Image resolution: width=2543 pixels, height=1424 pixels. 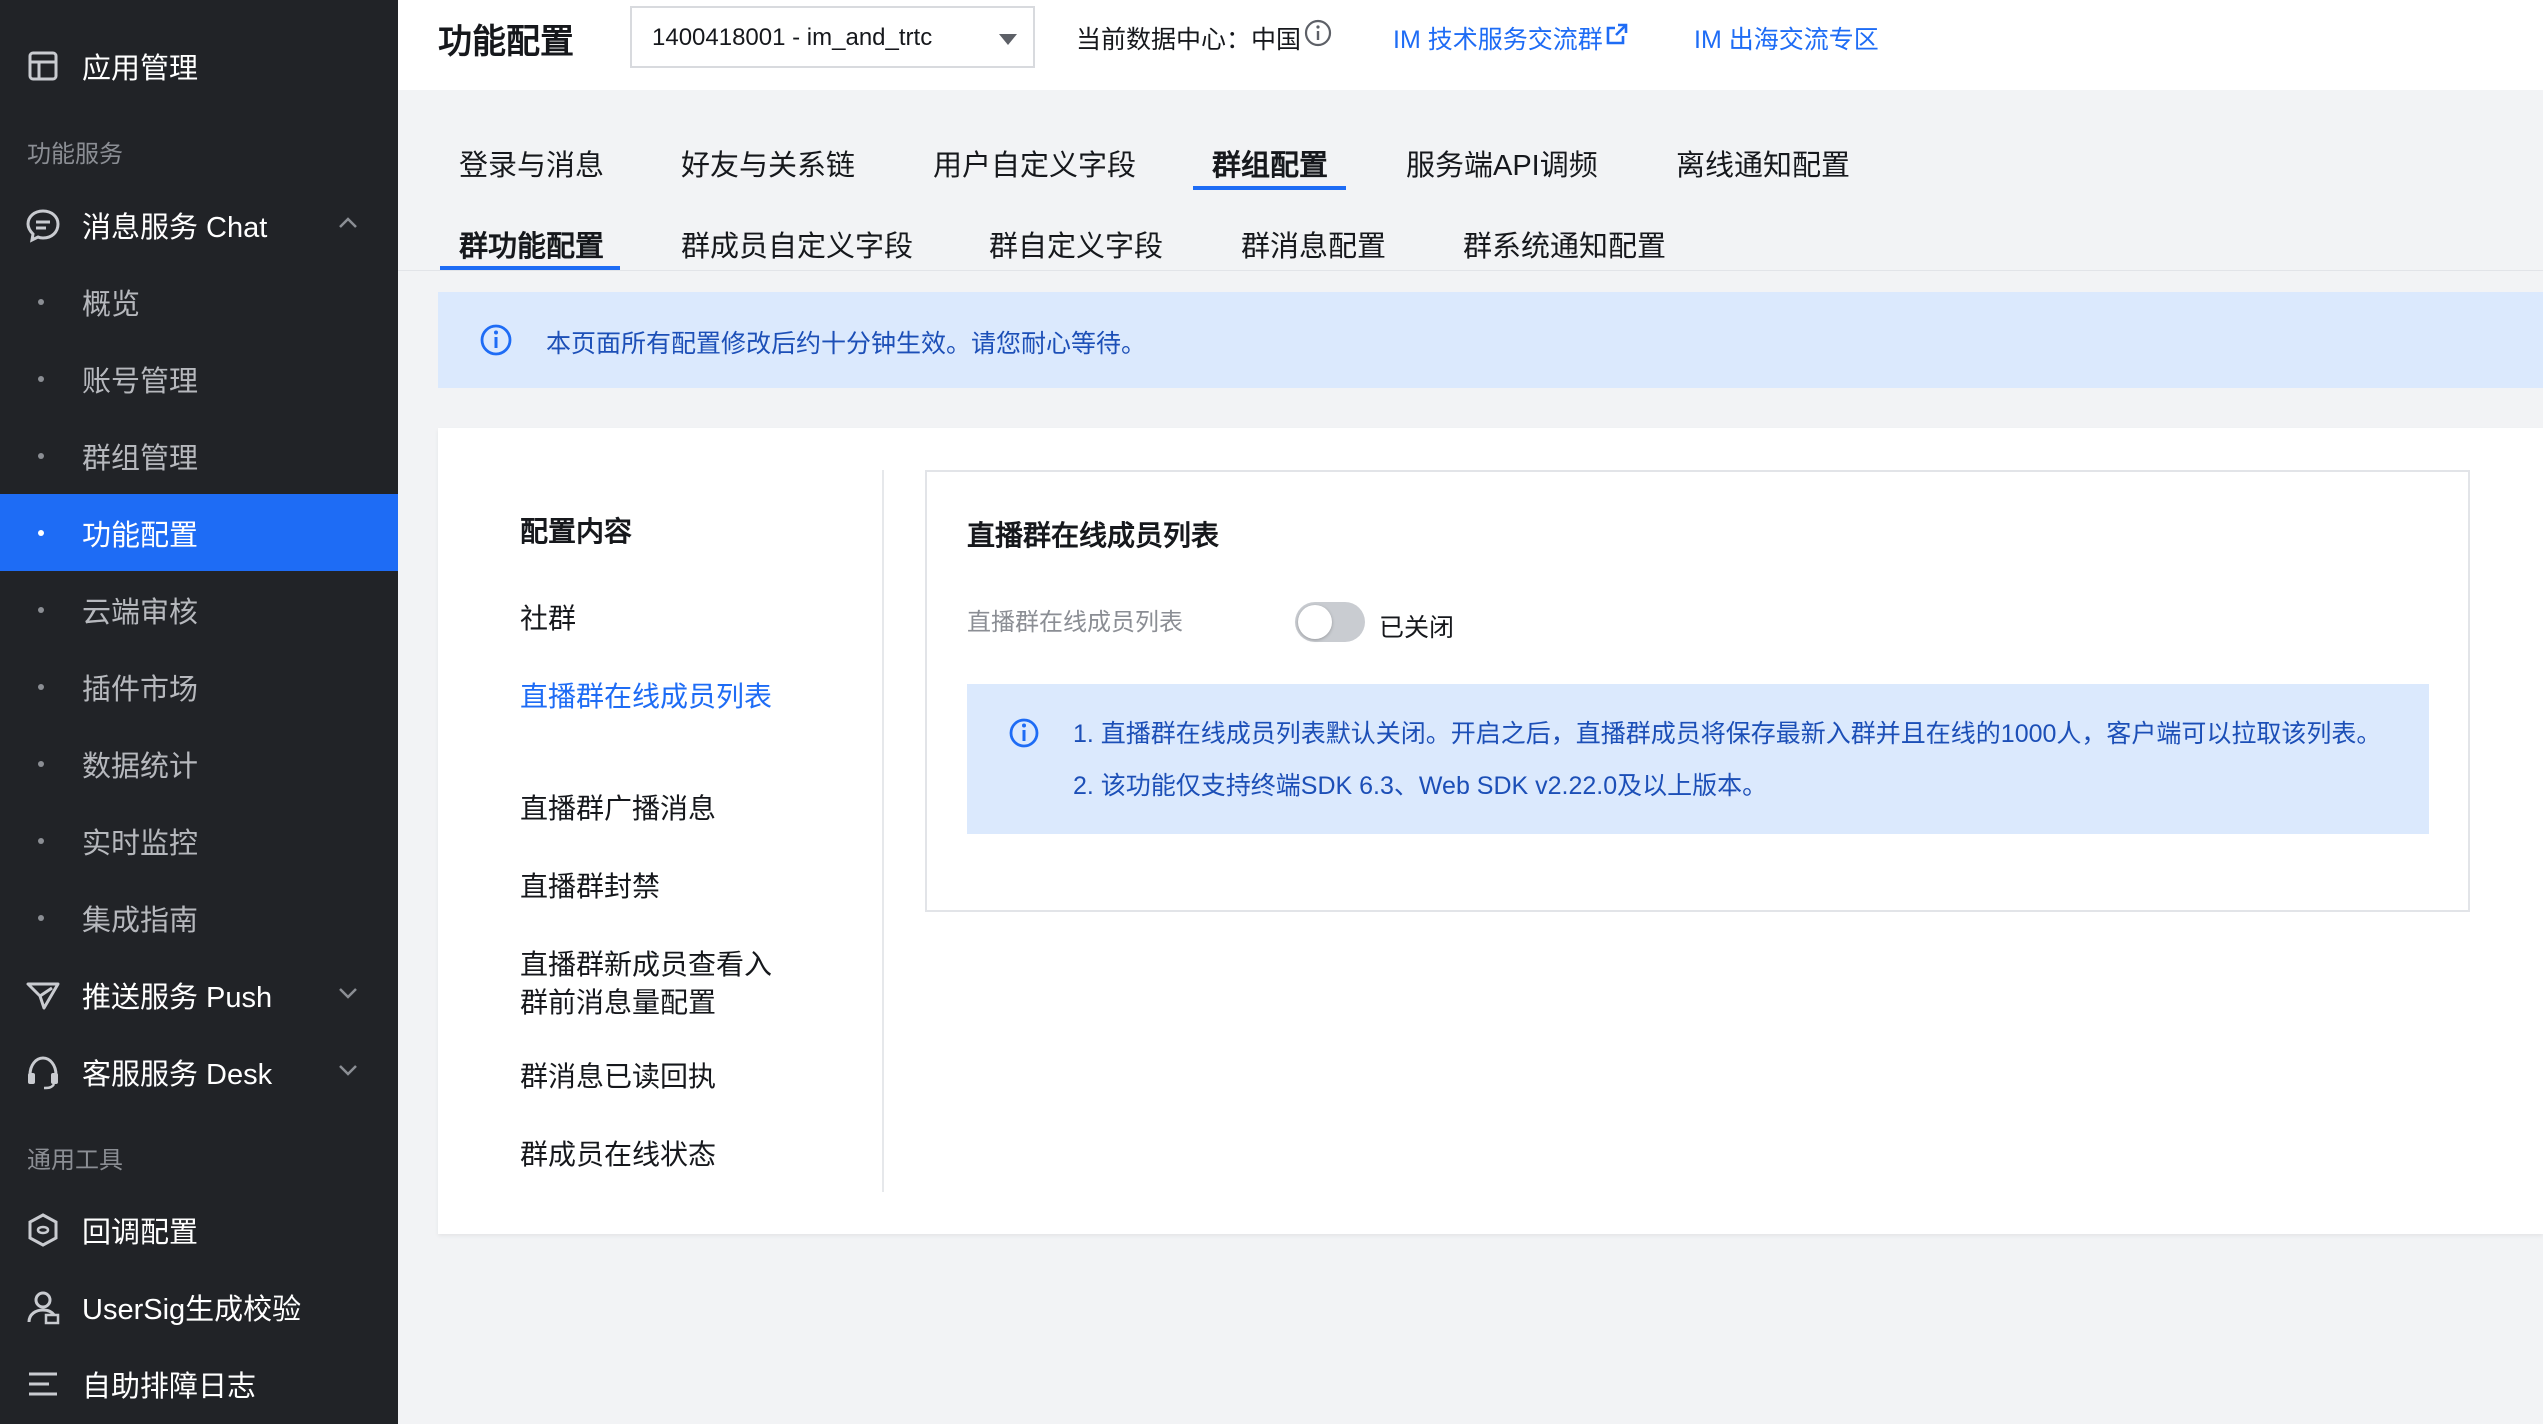 I want to click on sidebar-item-groups: 群组管理, so click(x=199, y=455).